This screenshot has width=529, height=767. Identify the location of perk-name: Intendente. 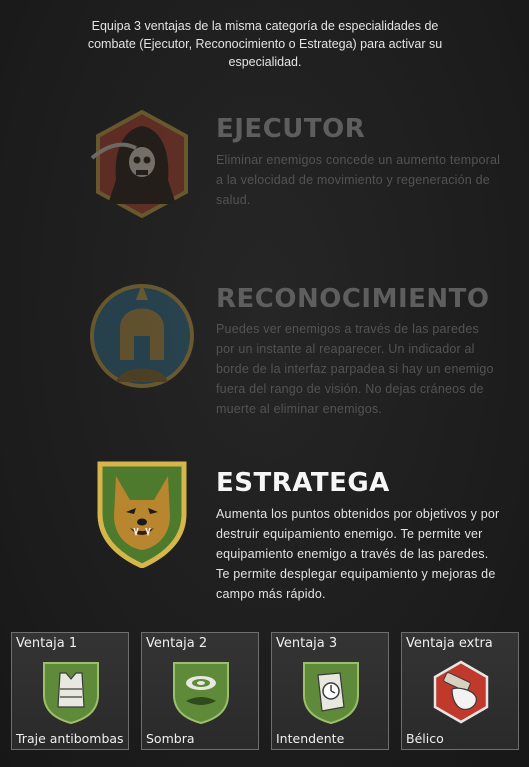
(310, 738).